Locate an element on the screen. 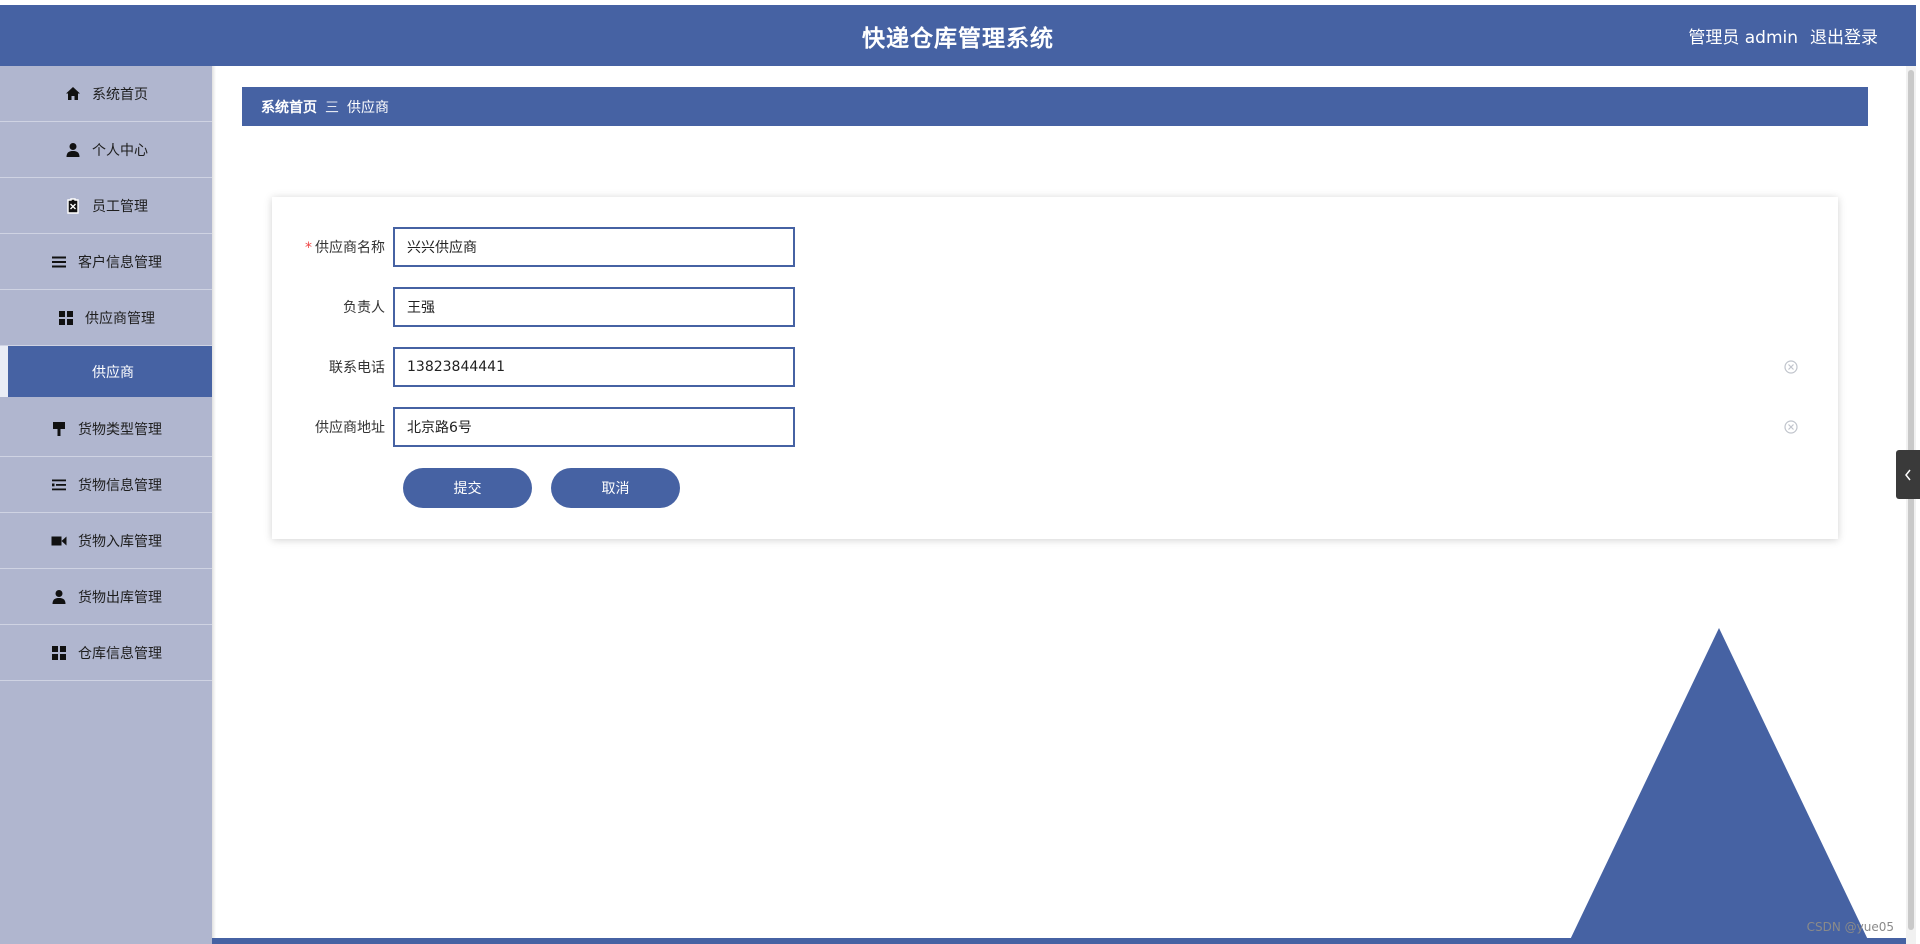 Image resolution: width=1920 pixels, height=944 pixels. sidebar-item-goods-outbound: 货物出库管理 is located at coordinates (106, 597).